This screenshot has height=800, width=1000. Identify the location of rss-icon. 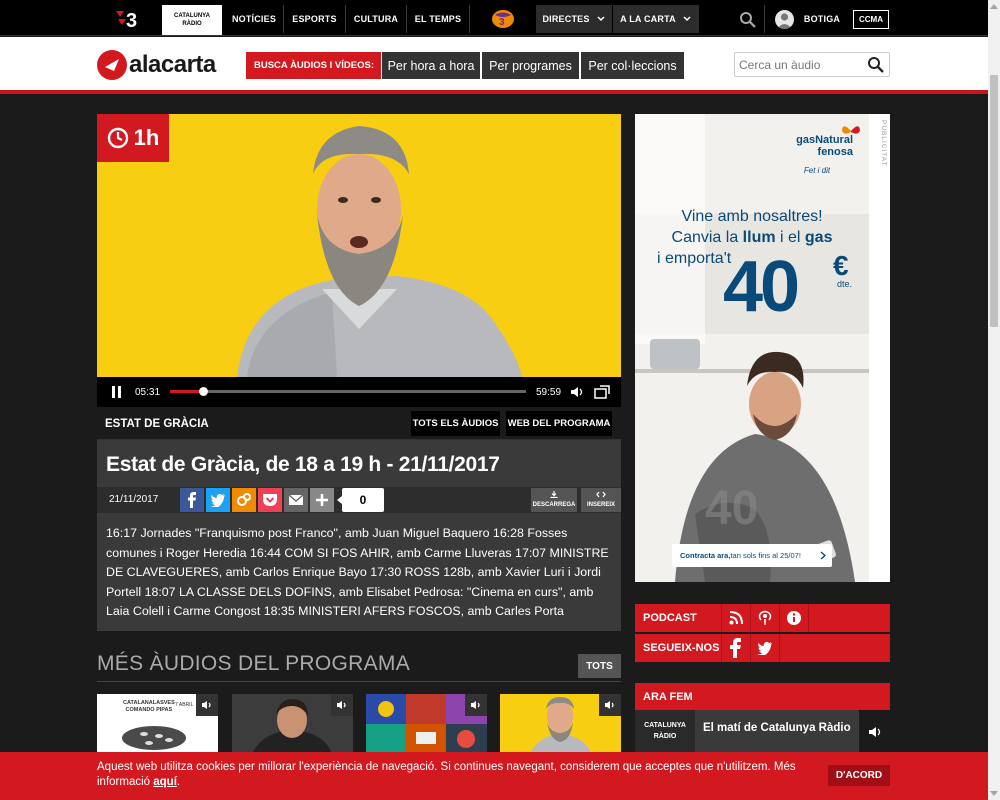
(736, 618).